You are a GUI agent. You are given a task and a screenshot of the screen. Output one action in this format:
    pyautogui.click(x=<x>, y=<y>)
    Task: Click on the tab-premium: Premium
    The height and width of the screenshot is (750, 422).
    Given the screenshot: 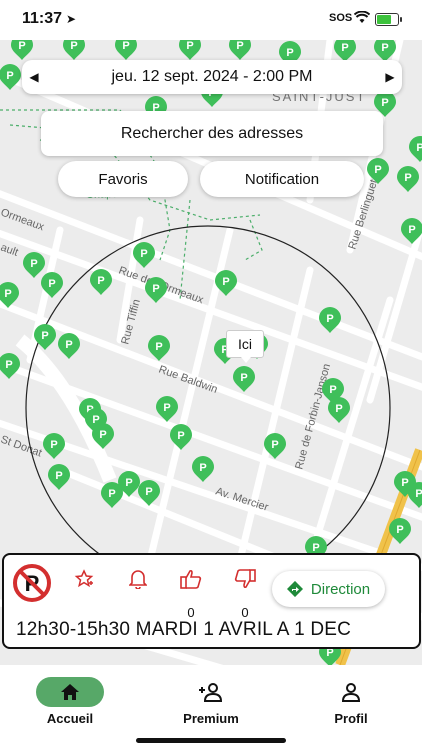 What is the action you would take?
    pyautogui.click(x=211, y=702)
    